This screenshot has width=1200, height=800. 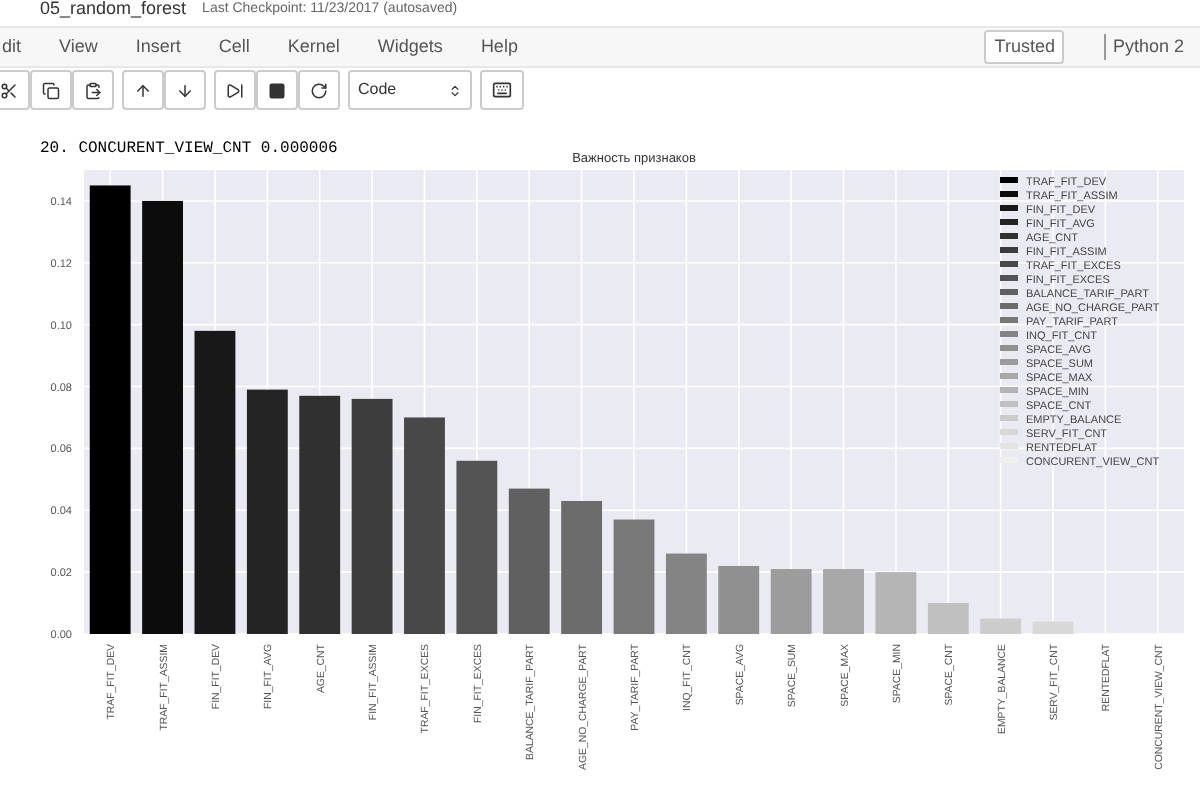 I want to click on kernel-name: Python 2, so click(x=1144, y=47).